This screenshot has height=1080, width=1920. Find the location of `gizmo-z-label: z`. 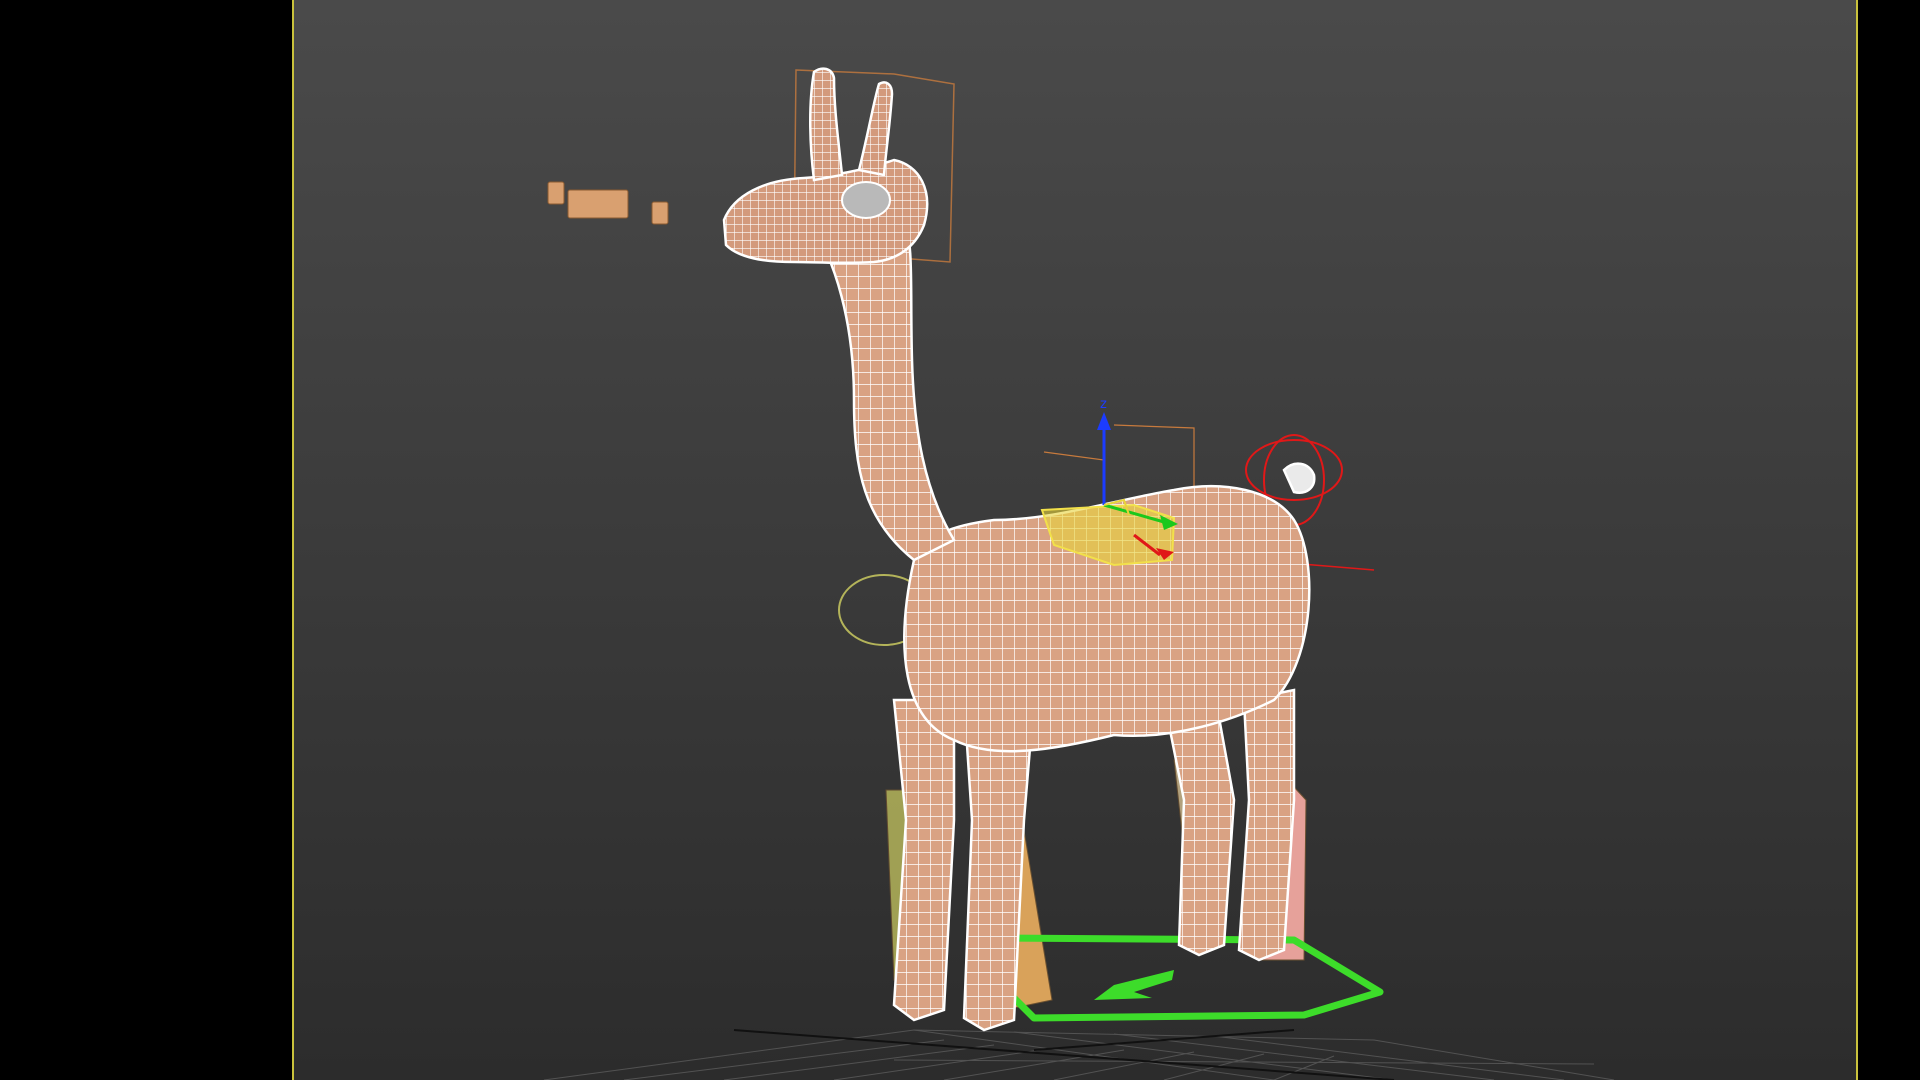

gizmo-z-label: z is located at coordinates (1103, 404).